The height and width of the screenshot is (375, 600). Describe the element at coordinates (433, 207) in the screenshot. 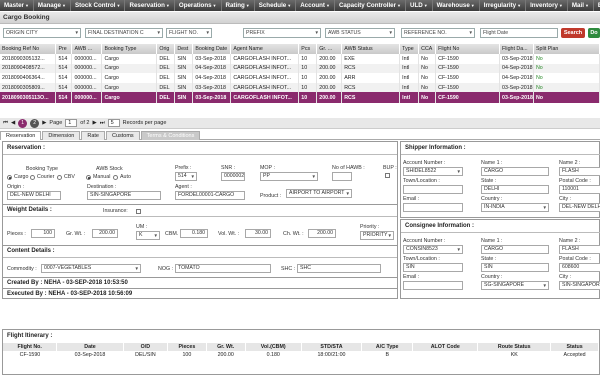

I see `shipper-email-input` at that location.